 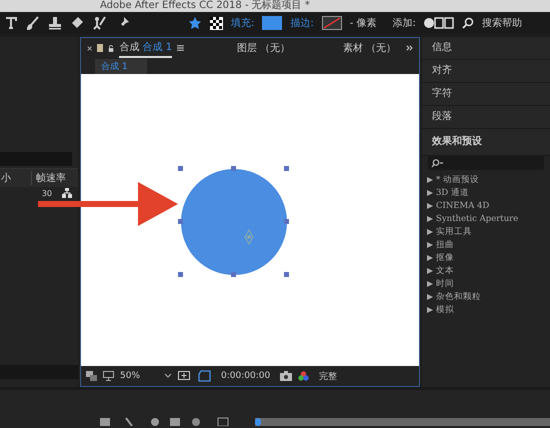 What do you see at coordinates (180, 48) in the screenshot?
I see `menu-icon` at bounding box center [180, 48].